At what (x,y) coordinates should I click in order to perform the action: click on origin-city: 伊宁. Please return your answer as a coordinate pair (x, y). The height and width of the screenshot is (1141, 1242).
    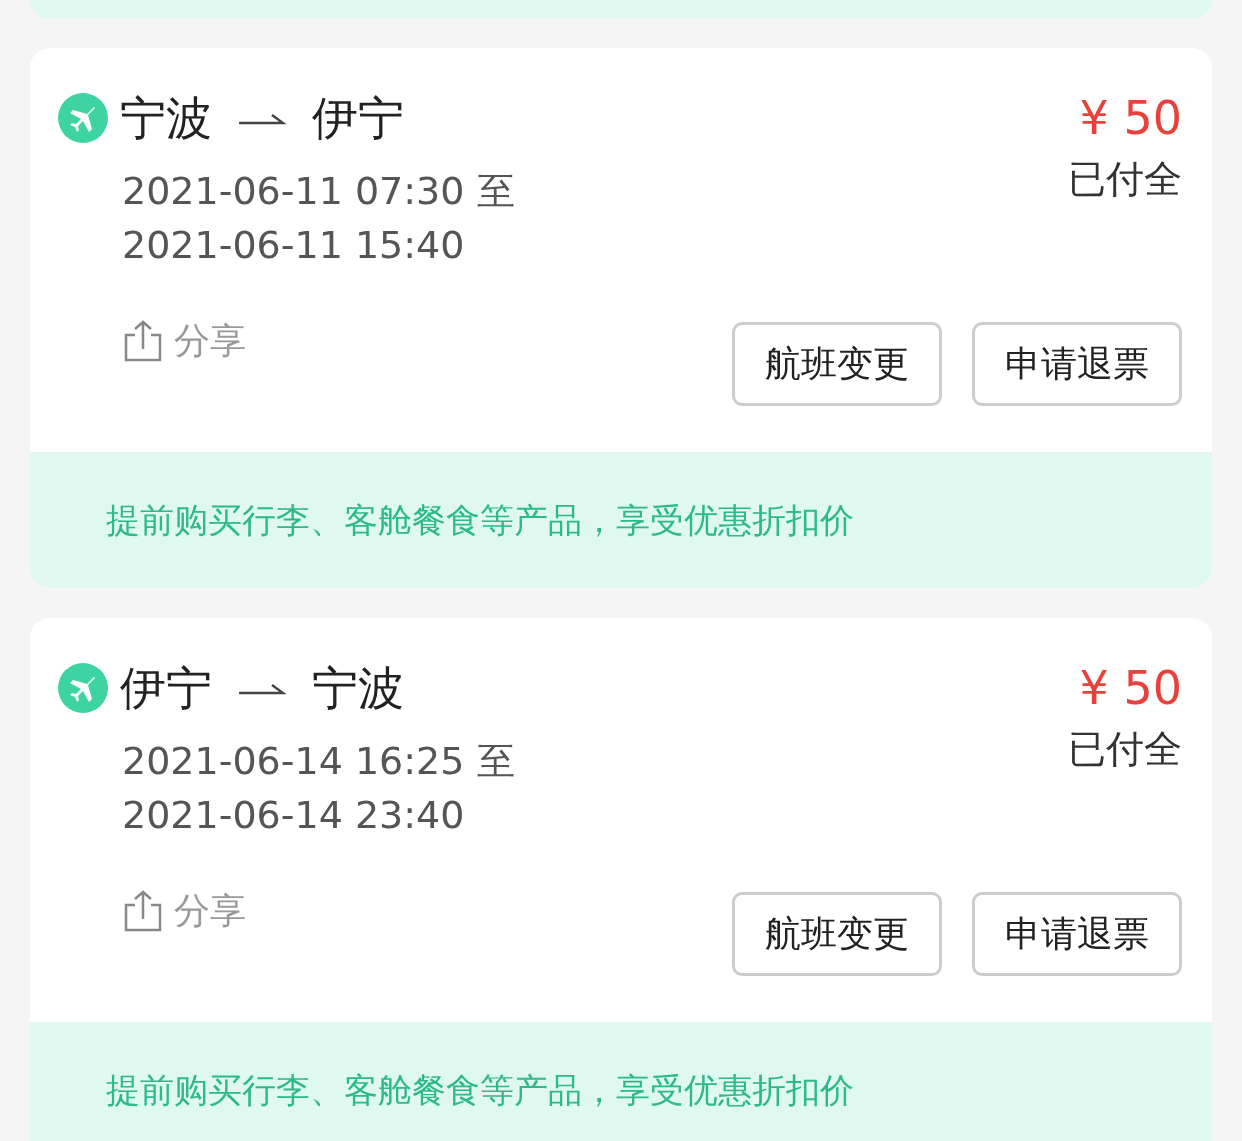
    Looking at the image, I should click on (166, 688).